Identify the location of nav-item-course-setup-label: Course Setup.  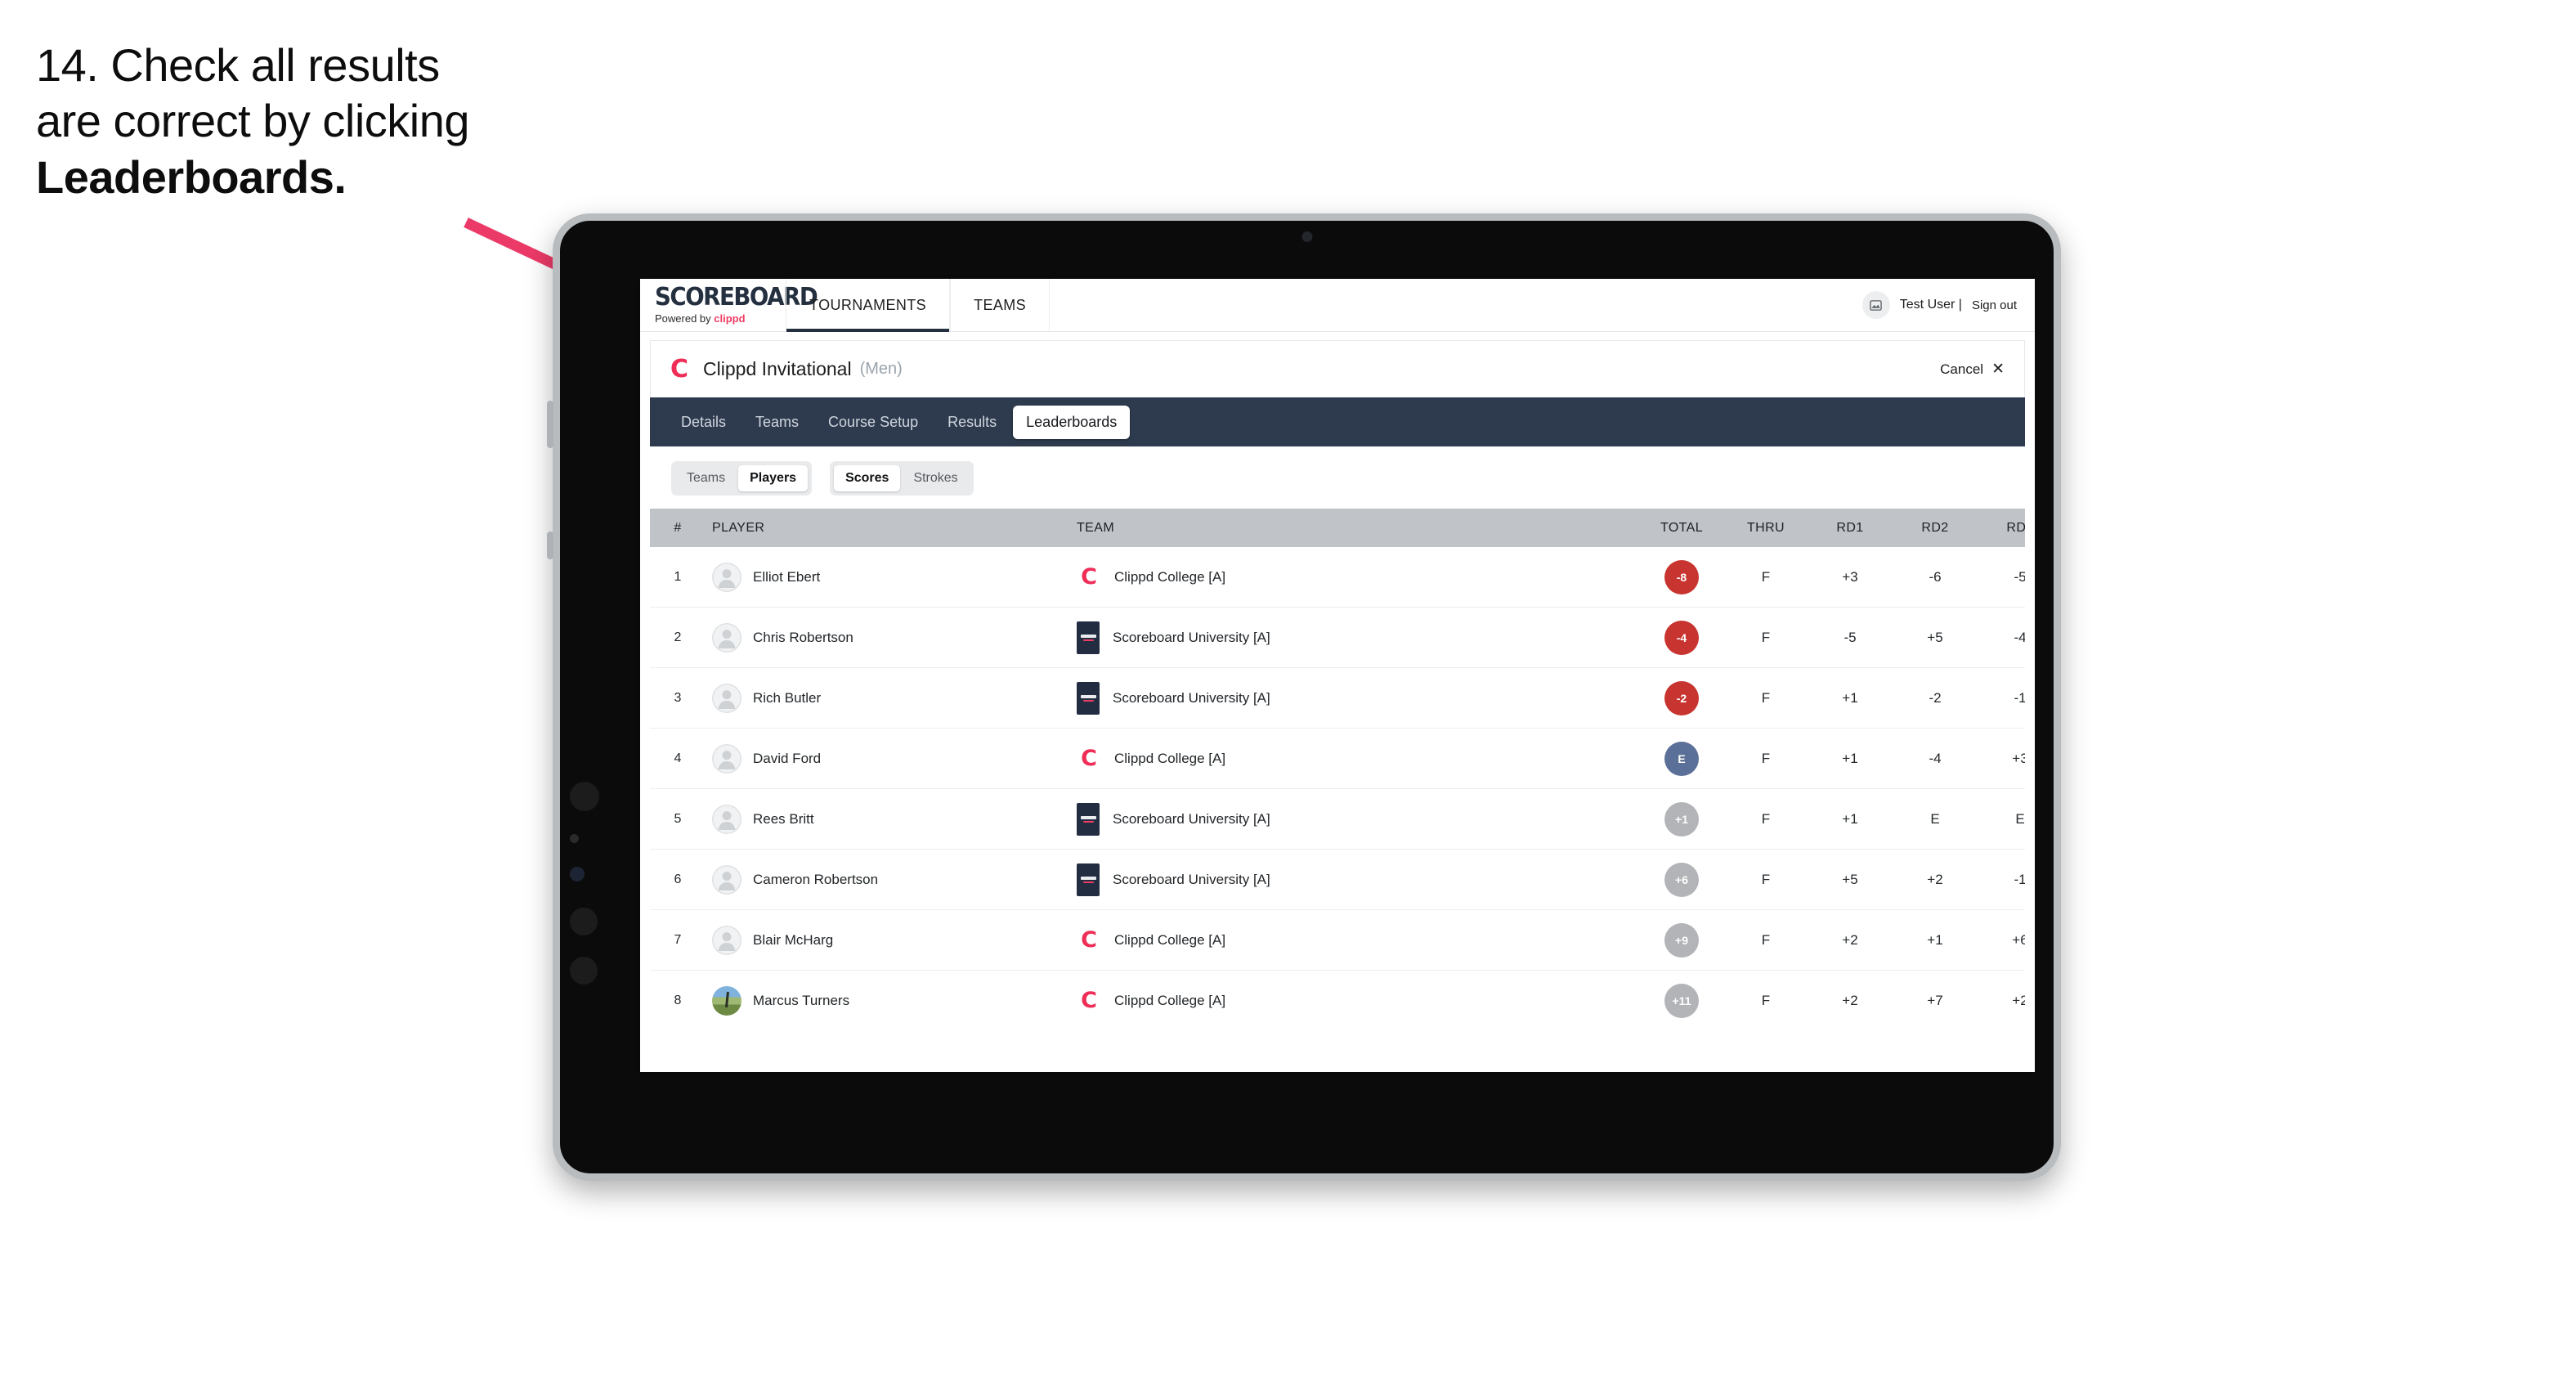
(874, 421).